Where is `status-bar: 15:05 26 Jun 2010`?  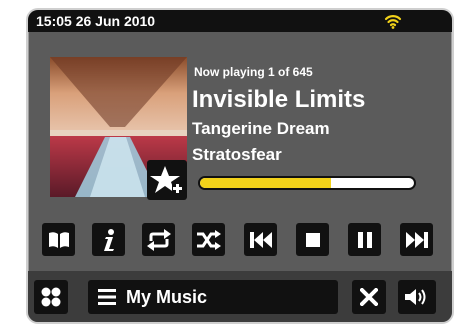
status-bar: 15:05 26 Jun 2010 is located at coordinates (240, 21).